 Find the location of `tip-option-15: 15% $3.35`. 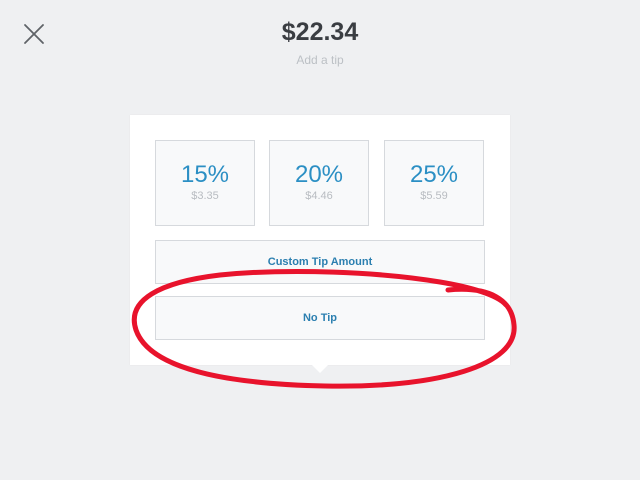

tip-option-15: 15% $3.35 is located at coordinates (205, 183).